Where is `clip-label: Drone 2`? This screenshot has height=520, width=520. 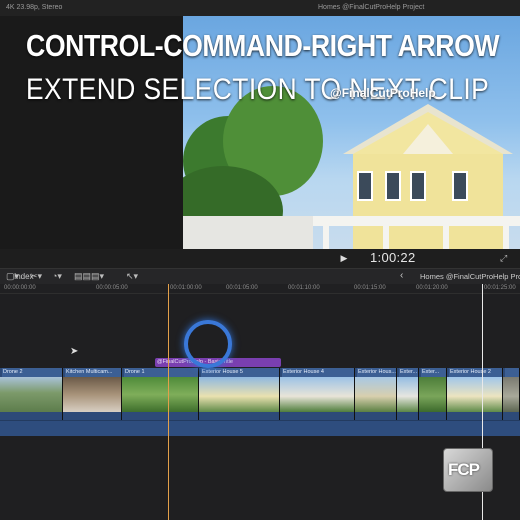 clip-label: Drone 2 is located at coordinates (32, 372).